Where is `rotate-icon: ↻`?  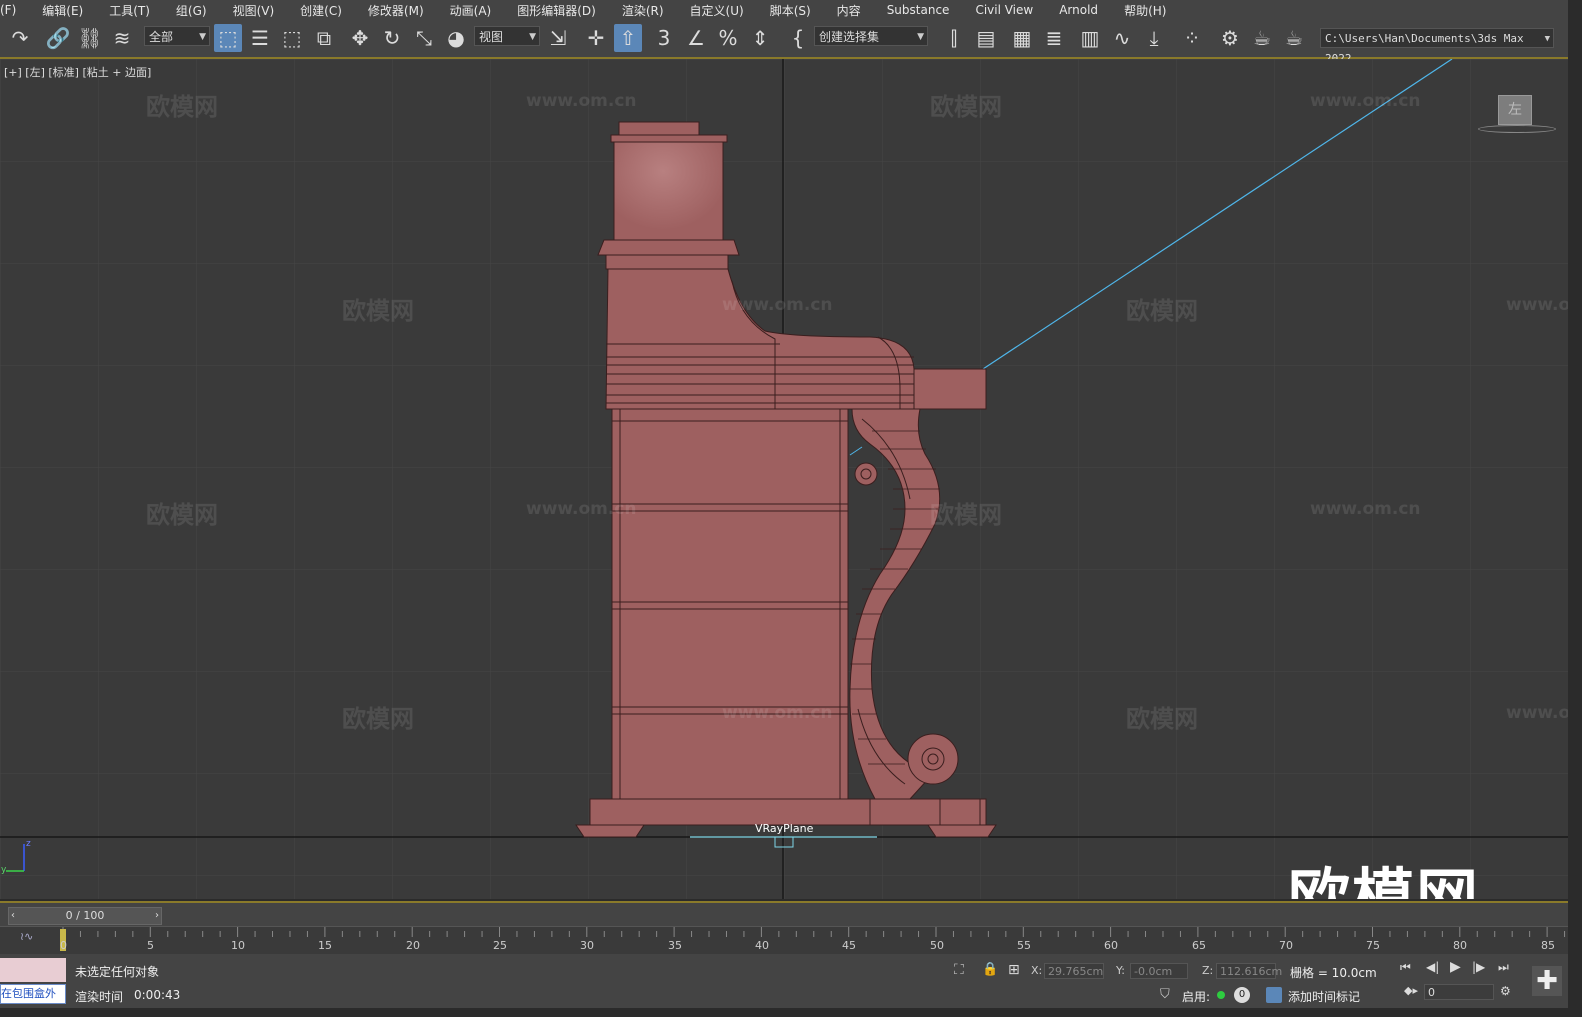 rotate-icon: ↻ is located at coordinates (392, 38).